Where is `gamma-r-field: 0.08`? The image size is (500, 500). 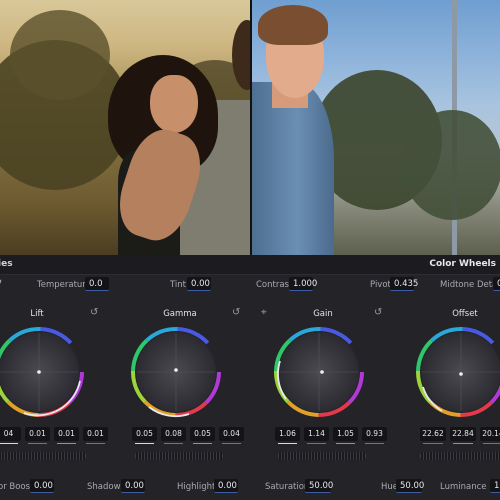 gamma-r-field: 0.08 is located at coordinates (173, 435).